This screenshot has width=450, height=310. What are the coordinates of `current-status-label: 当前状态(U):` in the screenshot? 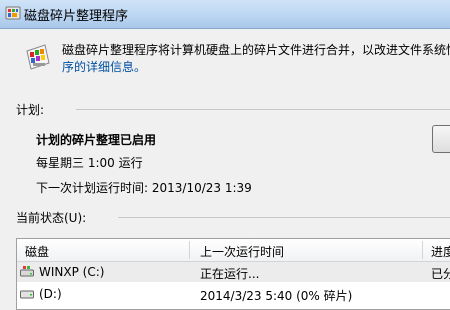 It's located at (51, 218).